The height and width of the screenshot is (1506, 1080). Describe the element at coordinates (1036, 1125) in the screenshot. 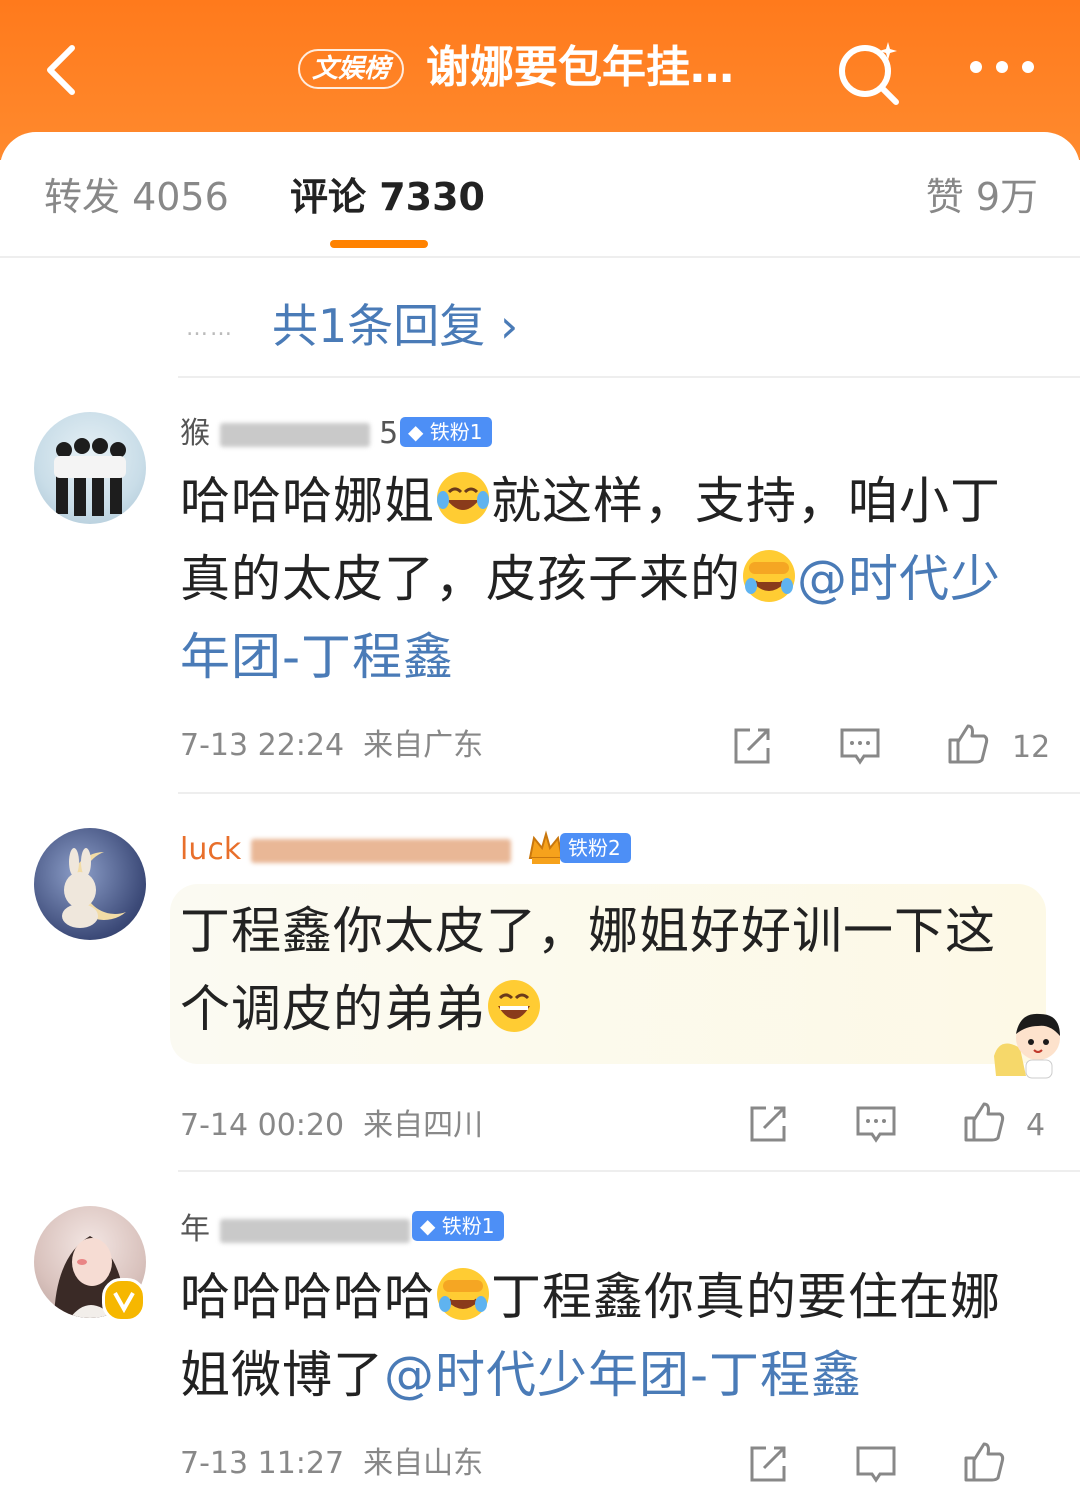

I see `like-count: 4` at that location.